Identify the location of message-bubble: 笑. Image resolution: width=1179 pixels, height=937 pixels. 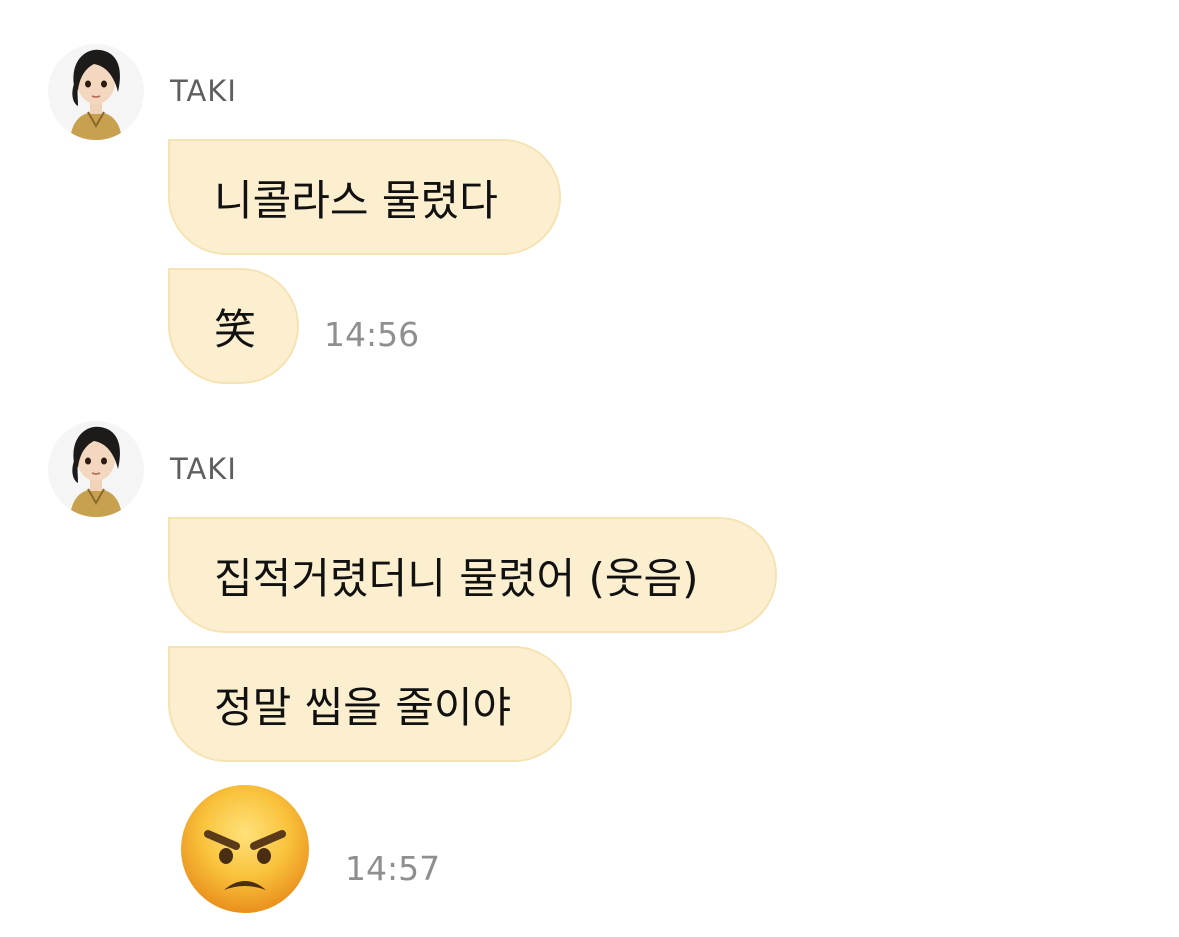
(233, 326).